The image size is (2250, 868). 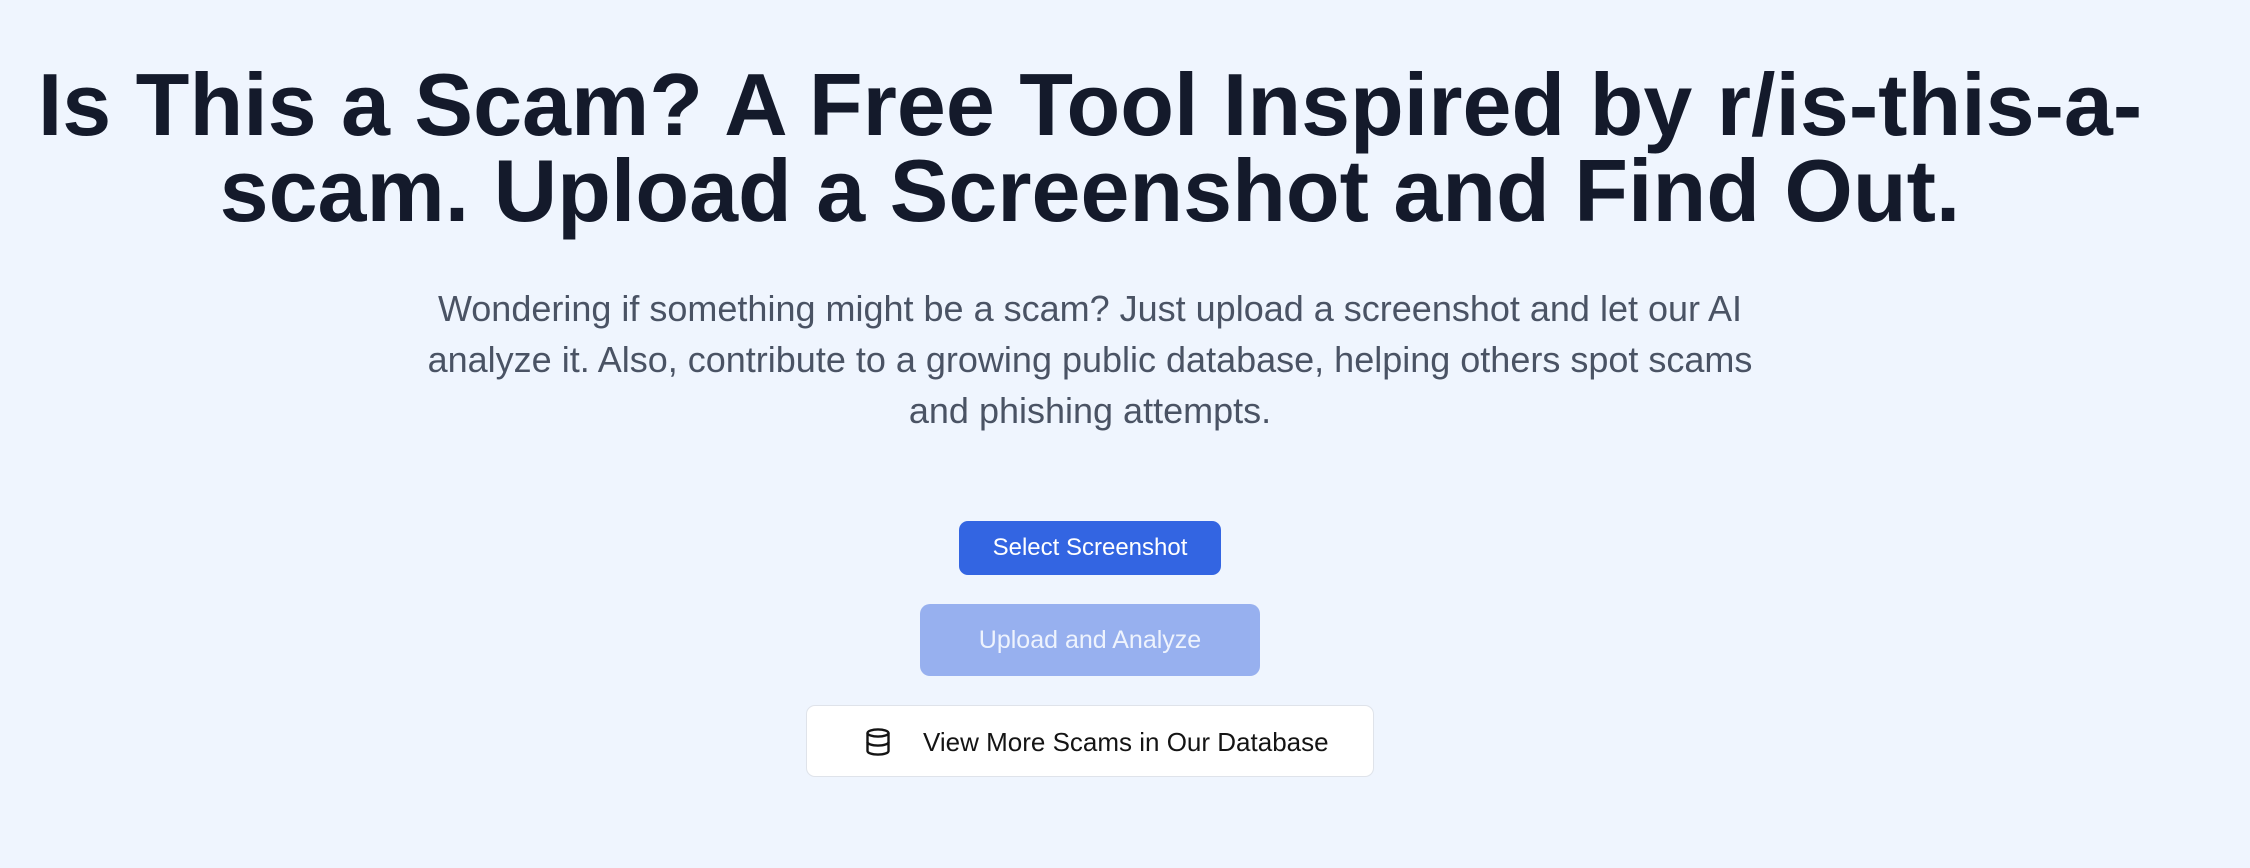 What do you see at coordinates (878, 742) in the screenshot?
I see `database-icon` at bounding box center [878, 742].